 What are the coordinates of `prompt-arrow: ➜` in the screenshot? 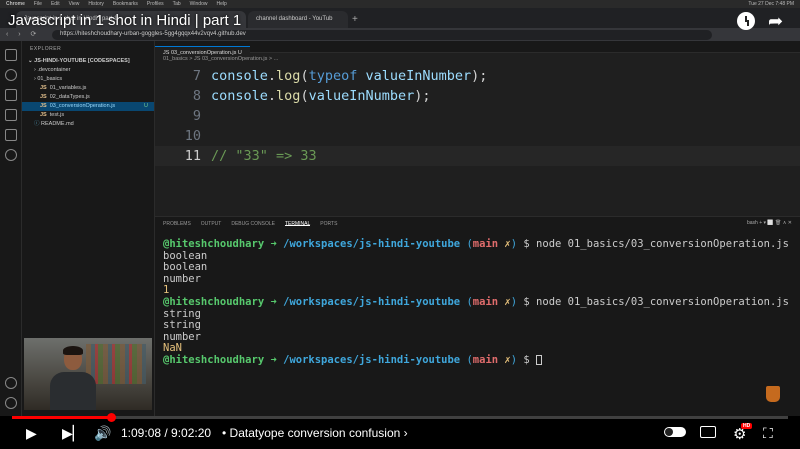 It's located at (274, 301).